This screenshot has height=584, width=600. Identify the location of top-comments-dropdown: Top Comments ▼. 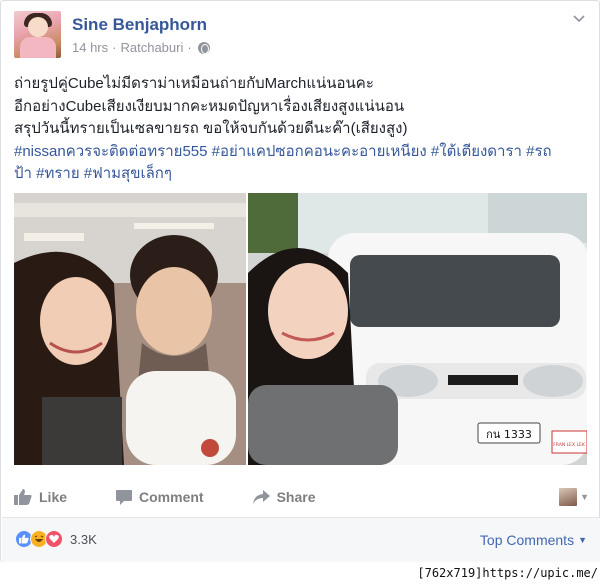
(533, 540).